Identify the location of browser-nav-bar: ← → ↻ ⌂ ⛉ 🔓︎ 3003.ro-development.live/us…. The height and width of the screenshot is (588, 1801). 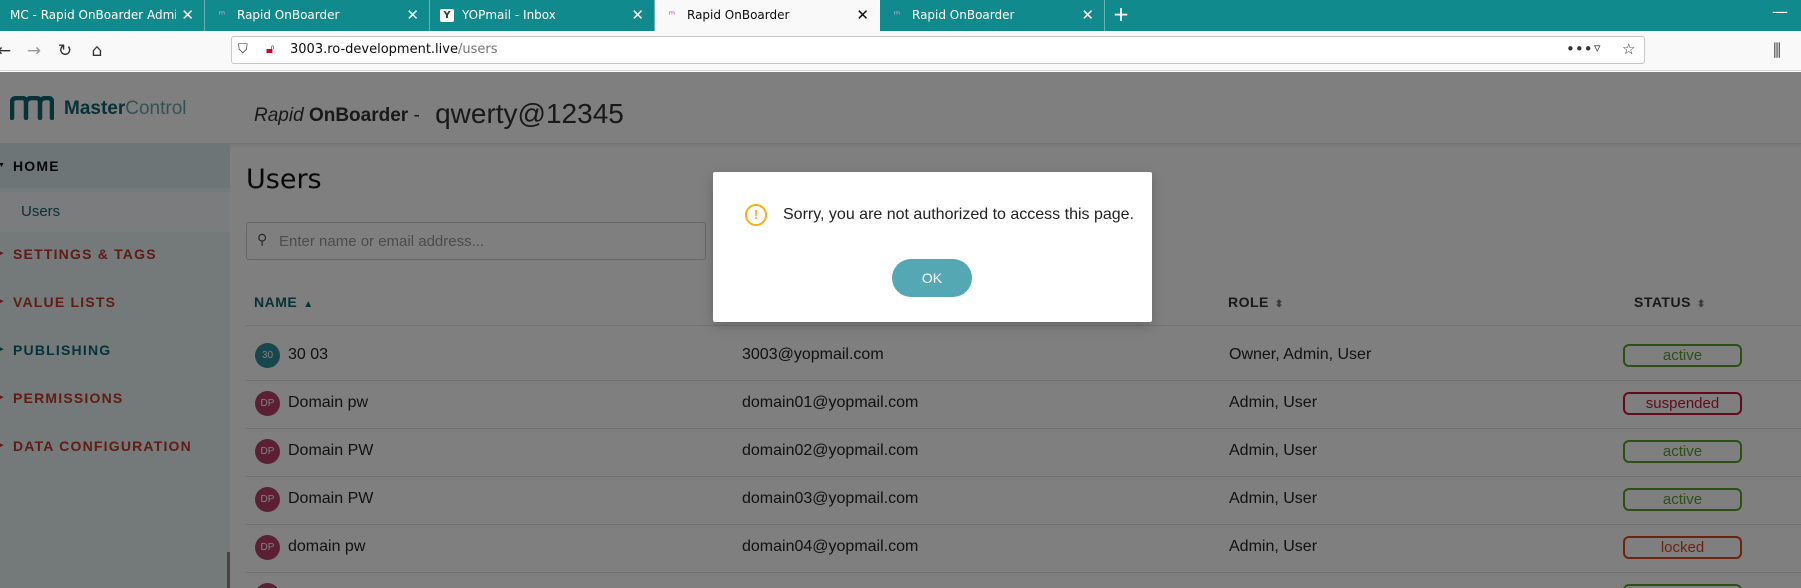
(900, 51).